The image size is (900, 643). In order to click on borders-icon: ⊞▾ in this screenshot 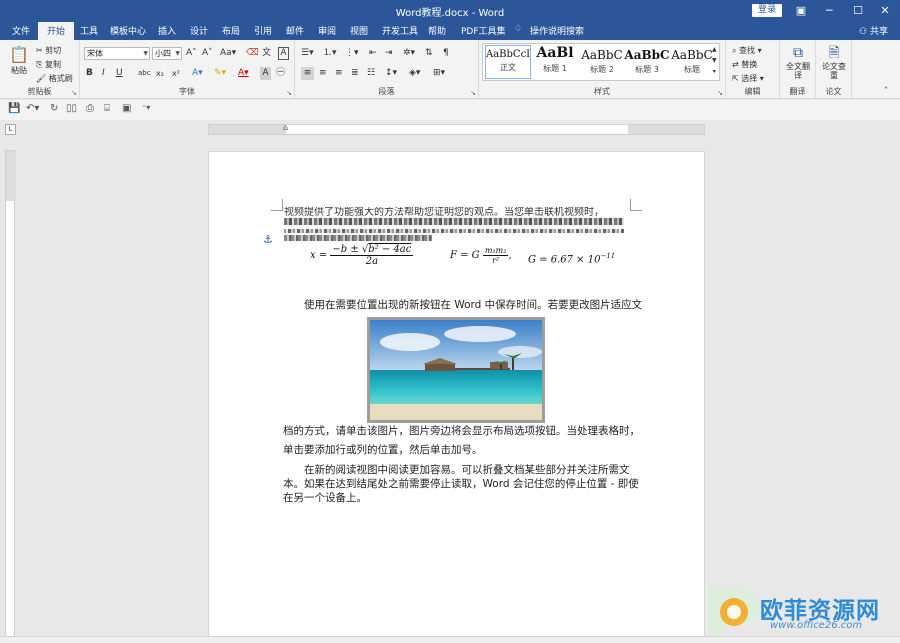, I will do `click(439, 73)`.